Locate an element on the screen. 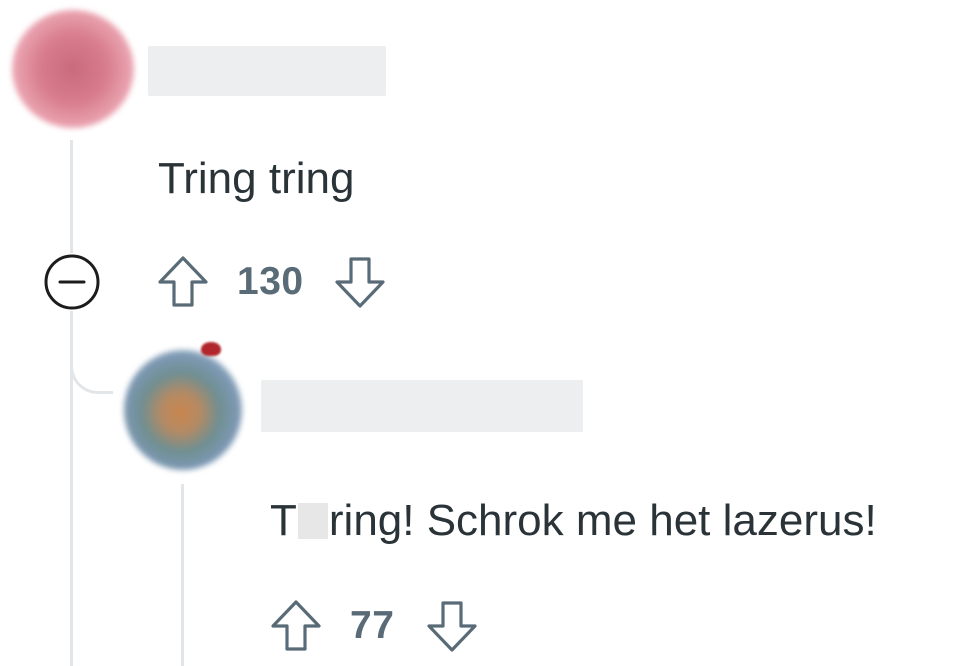  vote-count: 130 is located at coordinates (270, 281).